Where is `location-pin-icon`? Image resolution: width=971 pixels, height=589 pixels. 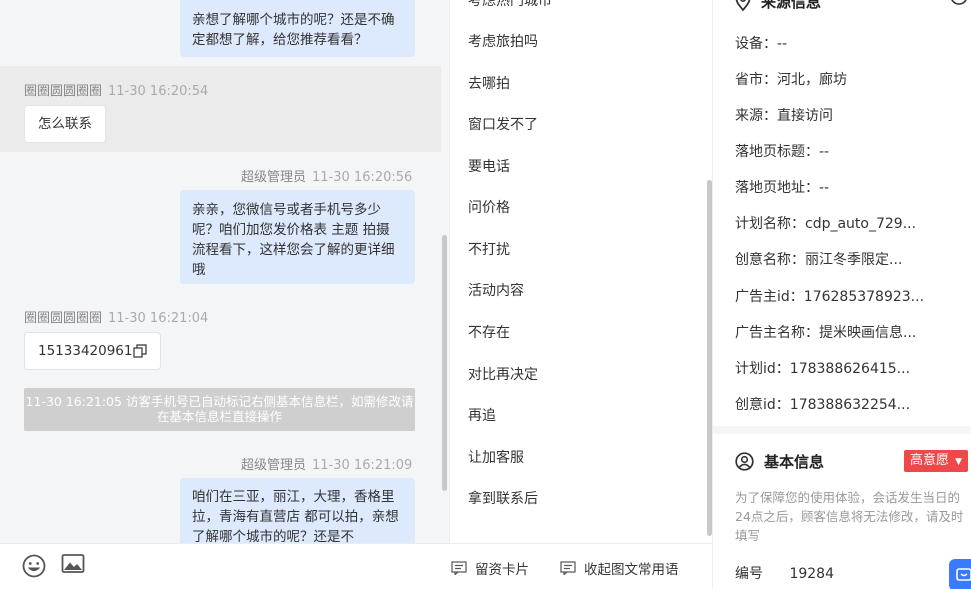 location-pin-icon is located at coordinates (743, 5).